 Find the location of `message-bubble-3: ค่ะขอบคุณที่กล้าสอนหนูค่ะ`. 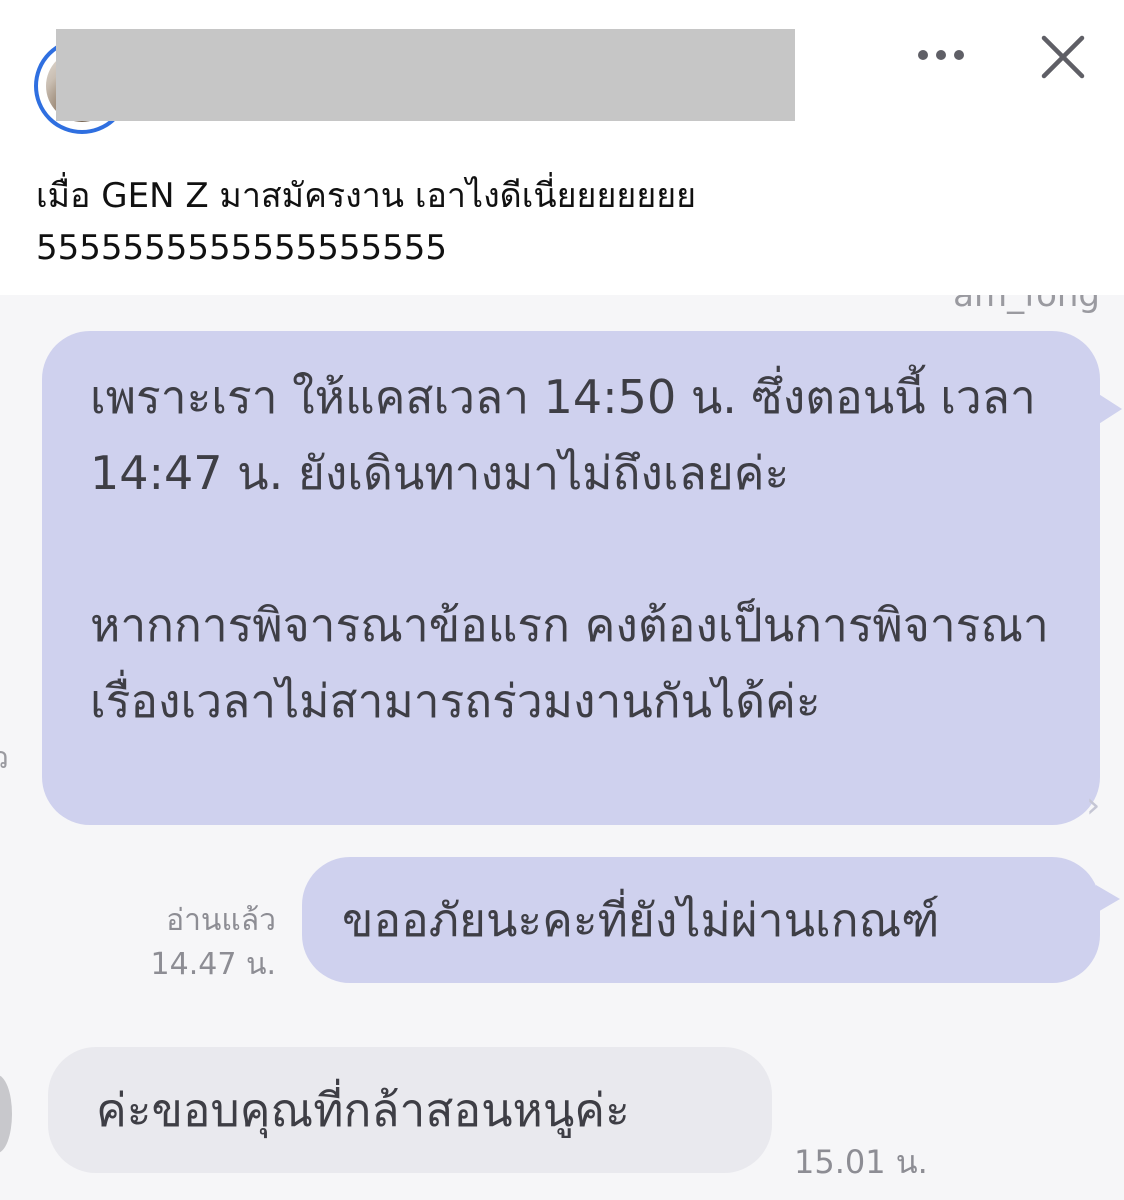

message-bubble-3: ค่ะขอบคุณที่กล้าสอนหนูค่ะ is located at coordinates (410, 1110).